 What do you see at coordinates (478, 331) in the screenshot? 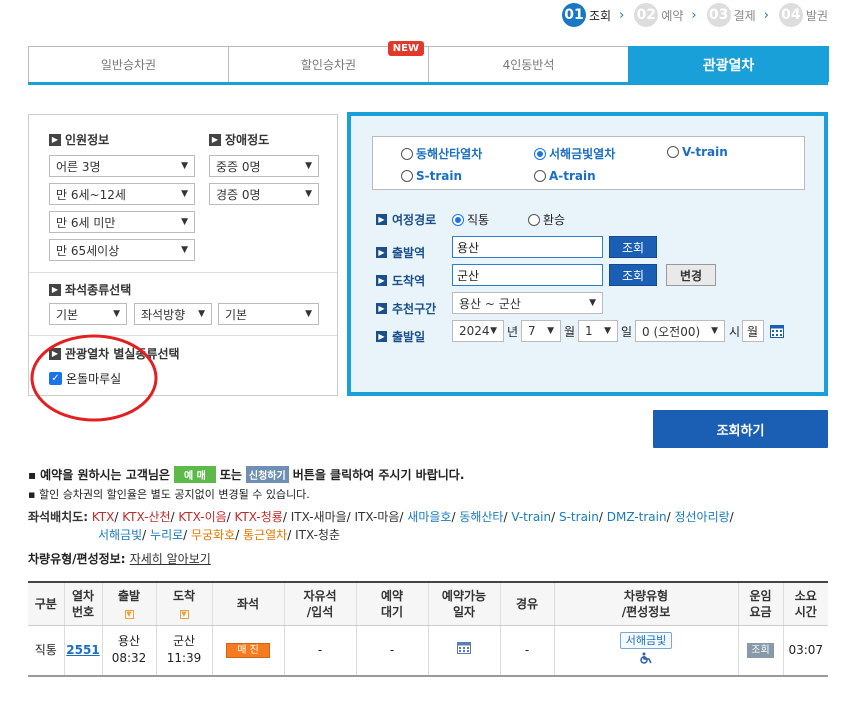
I see `year-select: 2024▼` at bounding box center [478, 331].